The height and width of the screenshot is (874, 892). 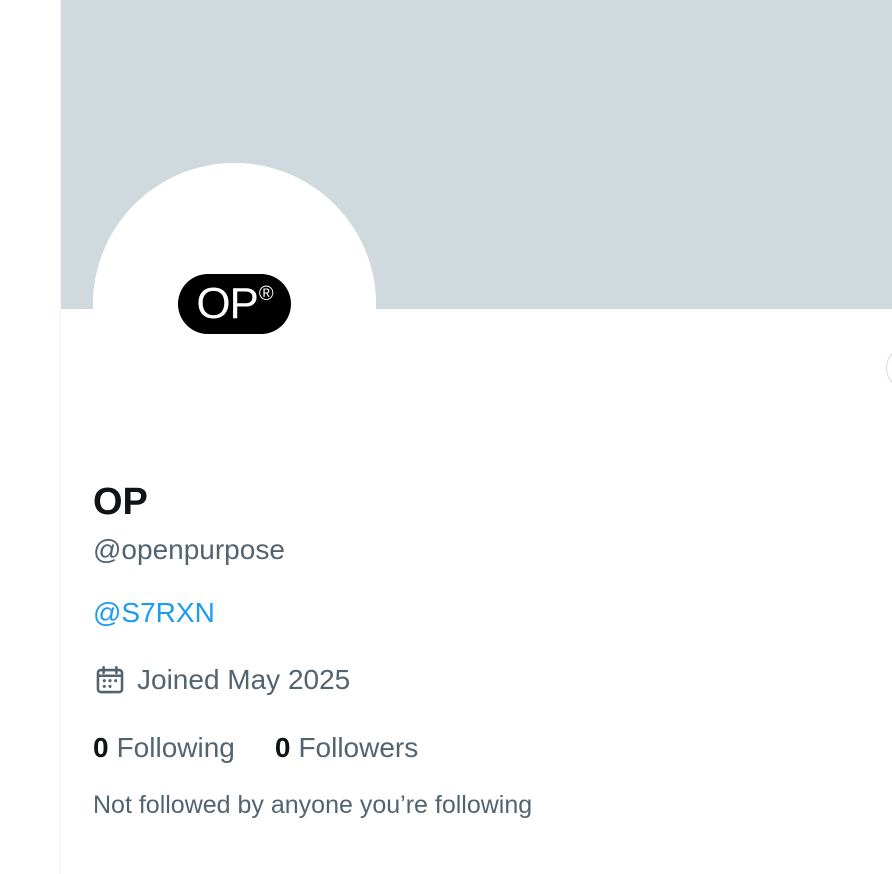 I want to click on following-link: 0 Following, so click(x=164, y=748).